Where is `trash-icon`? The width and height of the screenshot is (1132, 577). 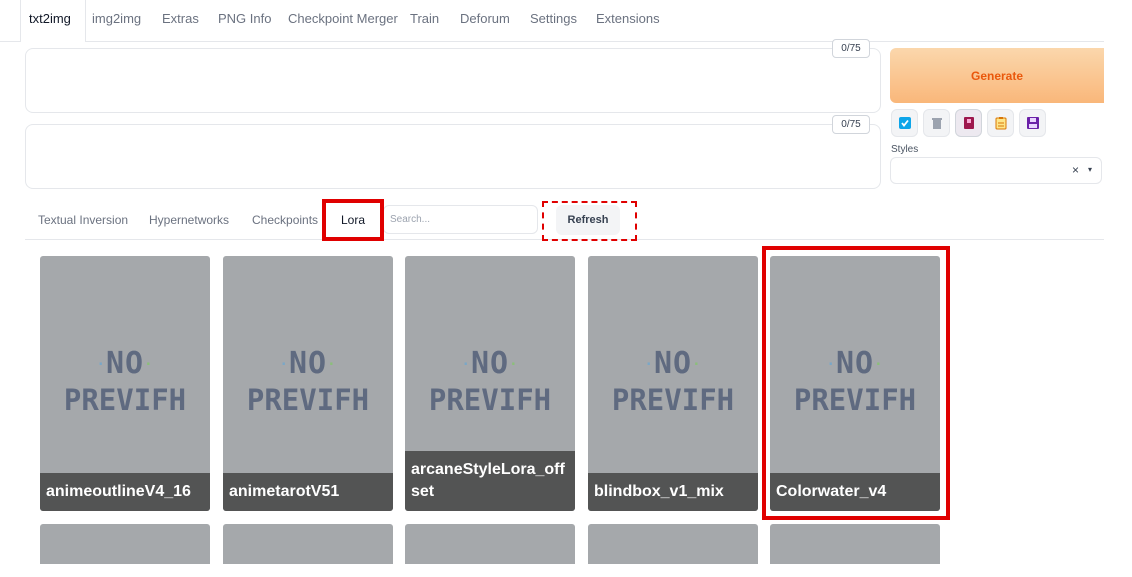 trash-icon is located at coordinates (937, 123).